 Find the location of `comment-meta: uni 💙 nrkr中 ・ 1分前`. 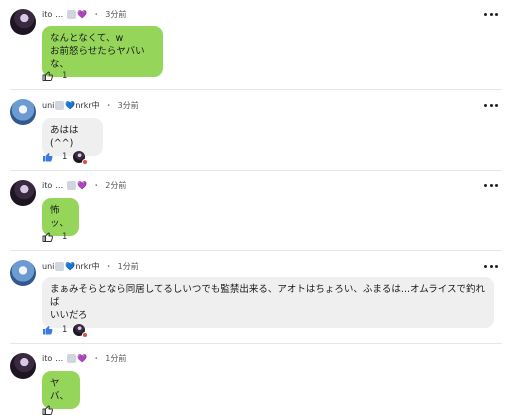

comment-meta: uni 💙 nrkr中 ・ 1分前 is located at coordinates (90, 266).